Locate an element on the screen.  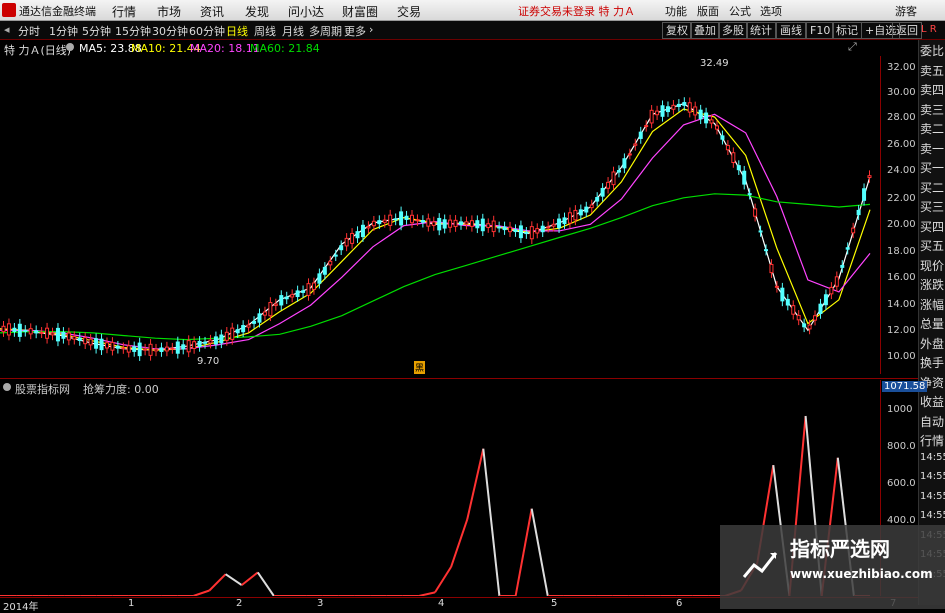
price-tick: 16.00 is located at coordinates (901, 277).